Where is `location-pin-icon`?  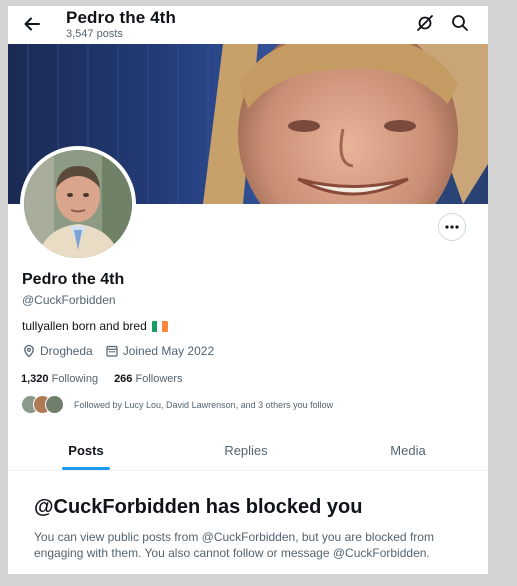 location-pin-icon is located at coordinates (29, 351).